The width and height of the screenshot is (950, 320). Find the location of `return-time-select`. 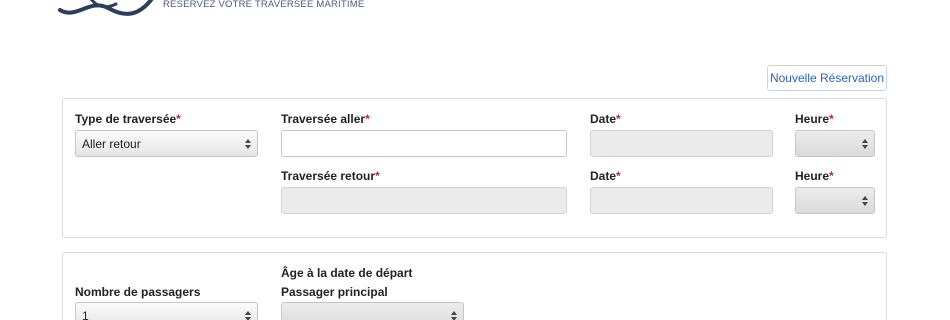

return-time-select is located at coordinates (835, 200).